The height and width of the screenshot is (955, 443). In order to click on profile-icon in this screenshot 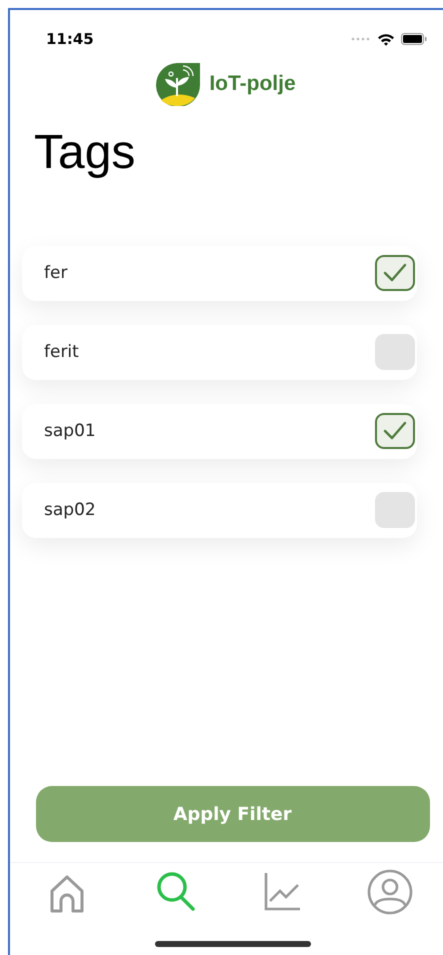, I will do `click(389, 892)`.